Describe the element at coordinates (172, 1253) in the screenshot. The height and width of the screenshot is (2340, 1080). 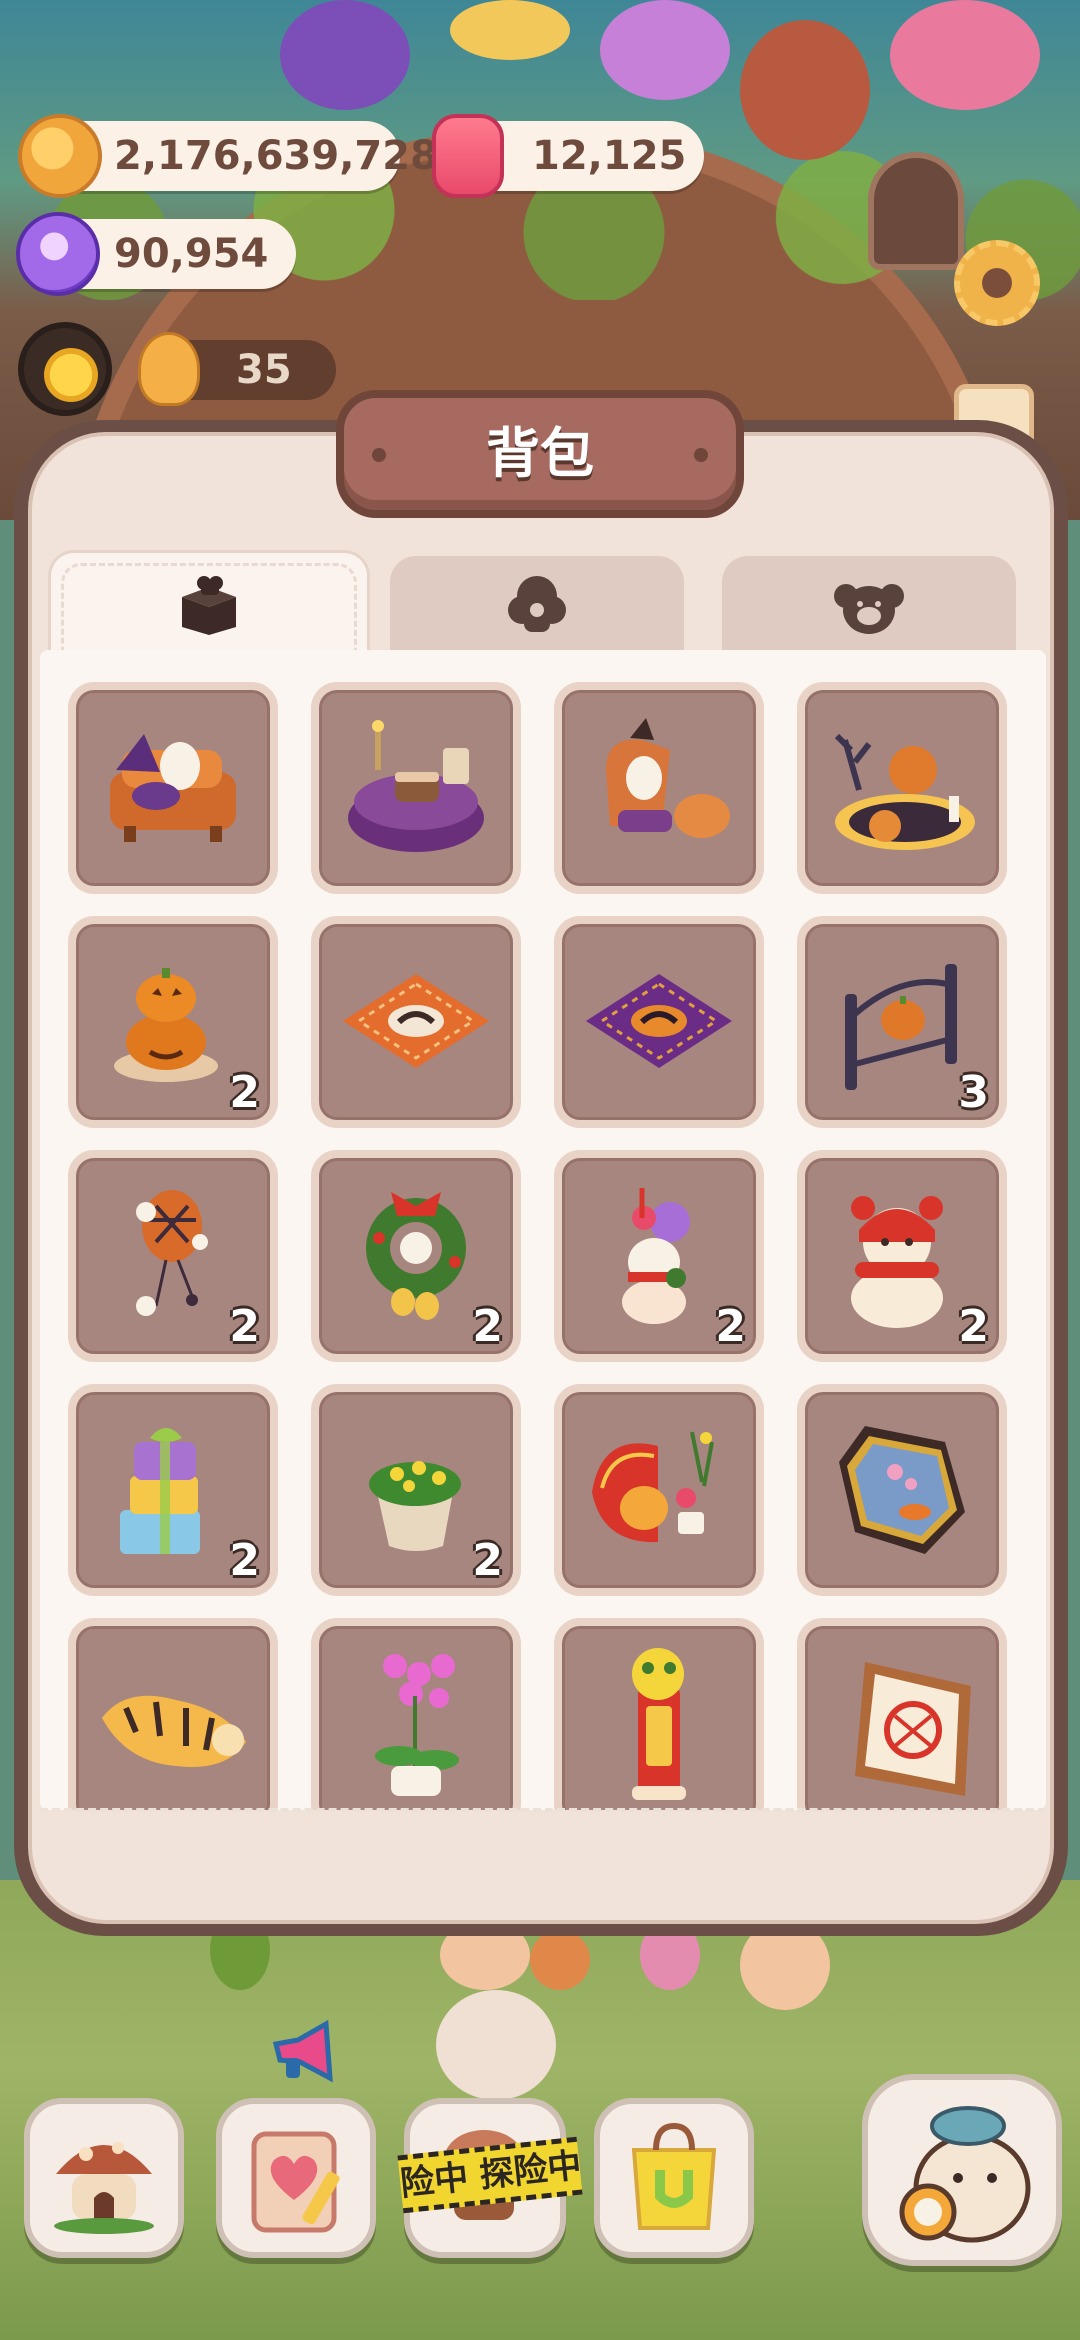
I see `spider-balloon-icon` at that location.